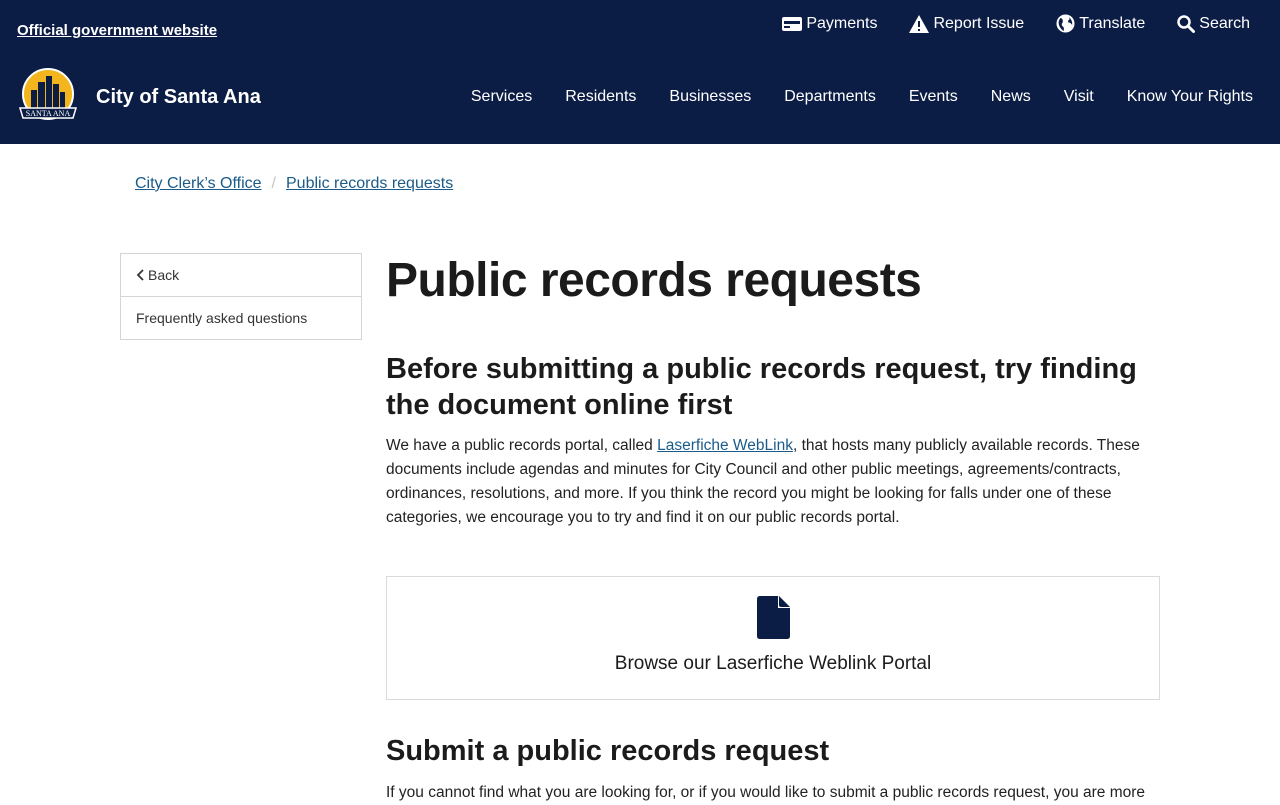 The width and height of the screenshot is (1280, 805). I want to click on utility-nav: Payments Report Issue Translate Search, so click(1016, 23).